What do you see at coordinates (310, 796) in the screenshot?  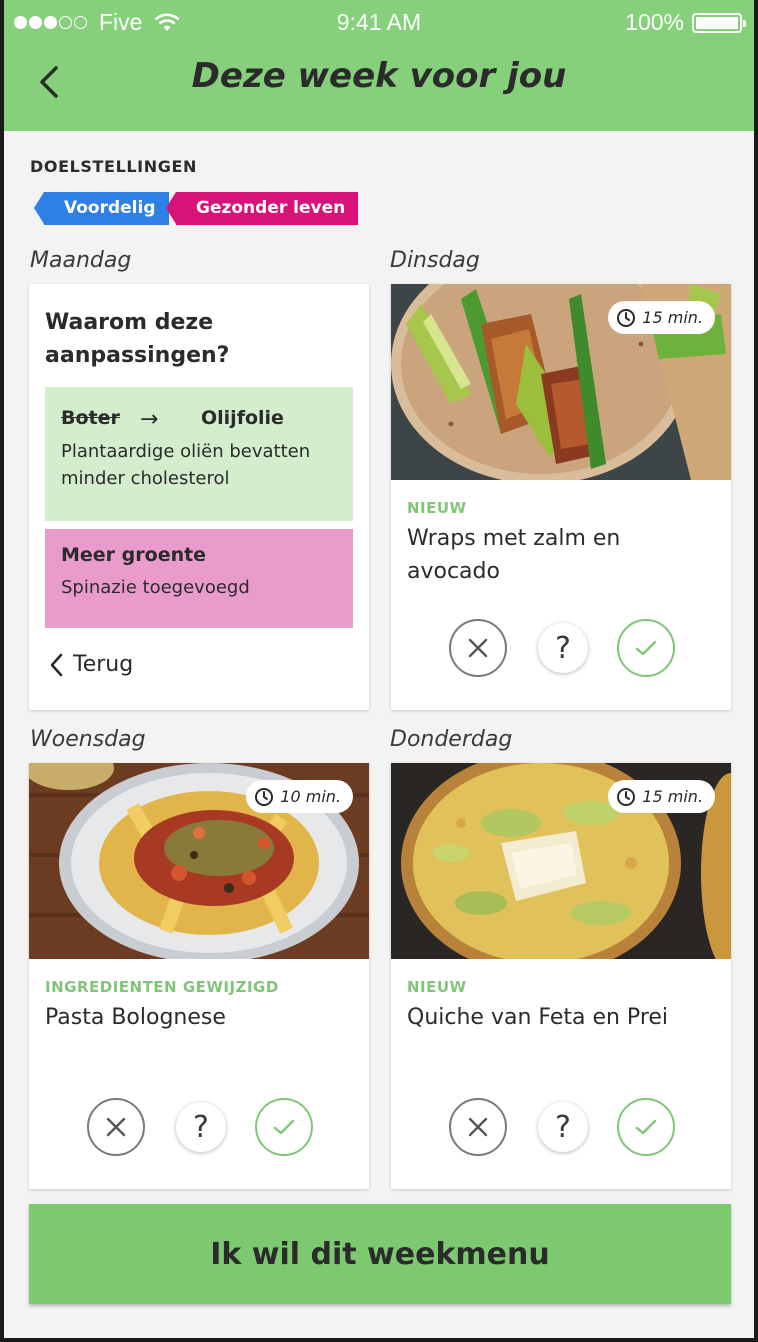 I see `prep-time: 10 min.` at bounding box center [310, 796].